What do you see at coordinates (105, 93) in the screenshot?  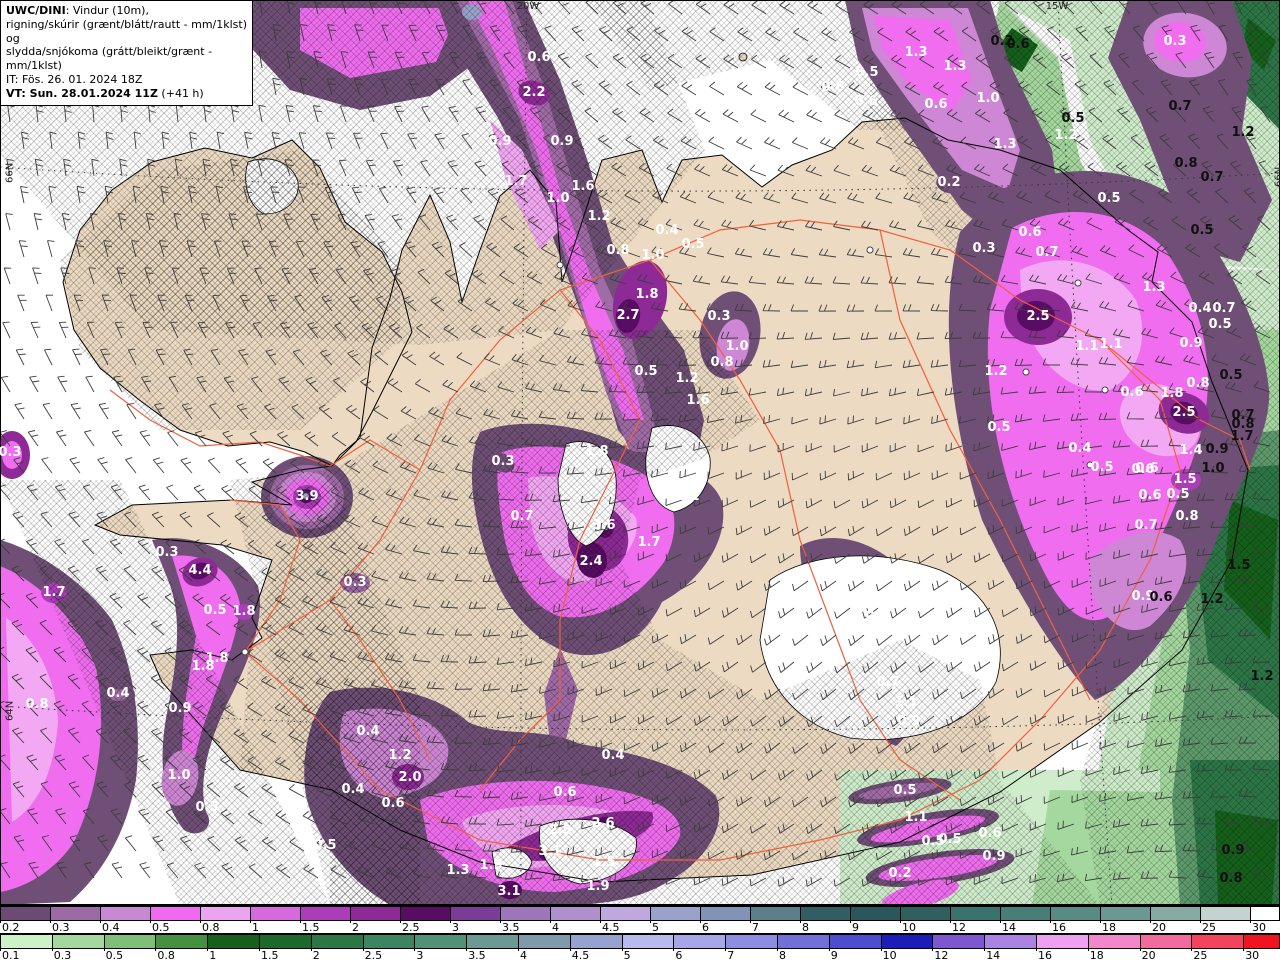 I see `info-line-5: VT: Sun. 28.01.2024 11Z (+41 h)` at bounding box center [105, 93].